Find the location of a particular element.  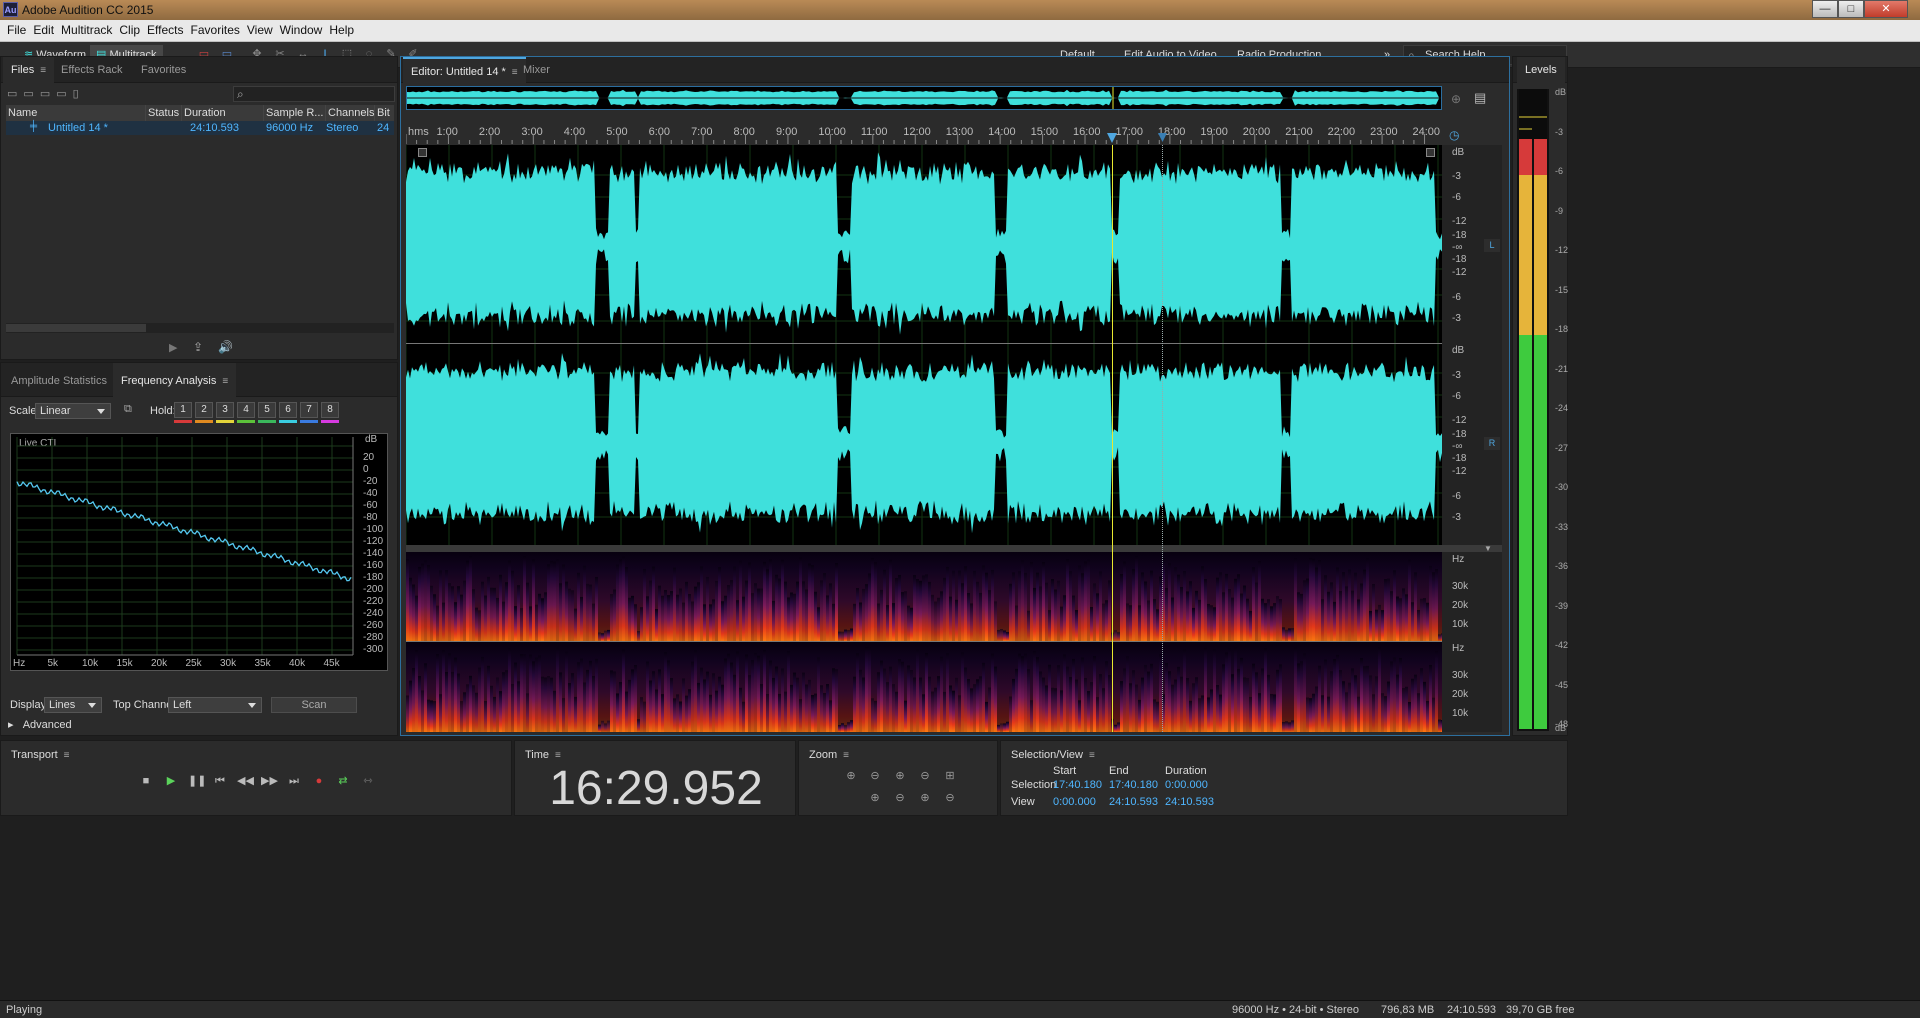

hold-button-7: 7 is located at coordinates (309, 410).